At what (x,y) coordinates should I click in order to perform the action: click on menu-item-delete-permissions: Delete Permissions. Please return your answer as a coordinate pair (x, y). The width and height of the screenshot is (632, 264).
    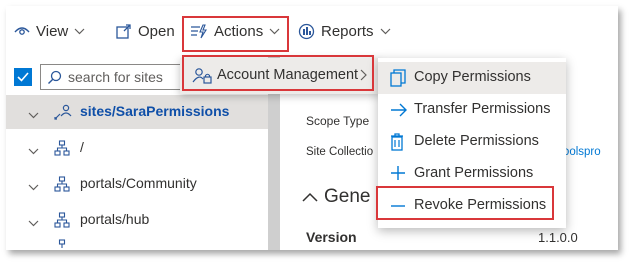
    Looking at the image, I should click on (472, 142).